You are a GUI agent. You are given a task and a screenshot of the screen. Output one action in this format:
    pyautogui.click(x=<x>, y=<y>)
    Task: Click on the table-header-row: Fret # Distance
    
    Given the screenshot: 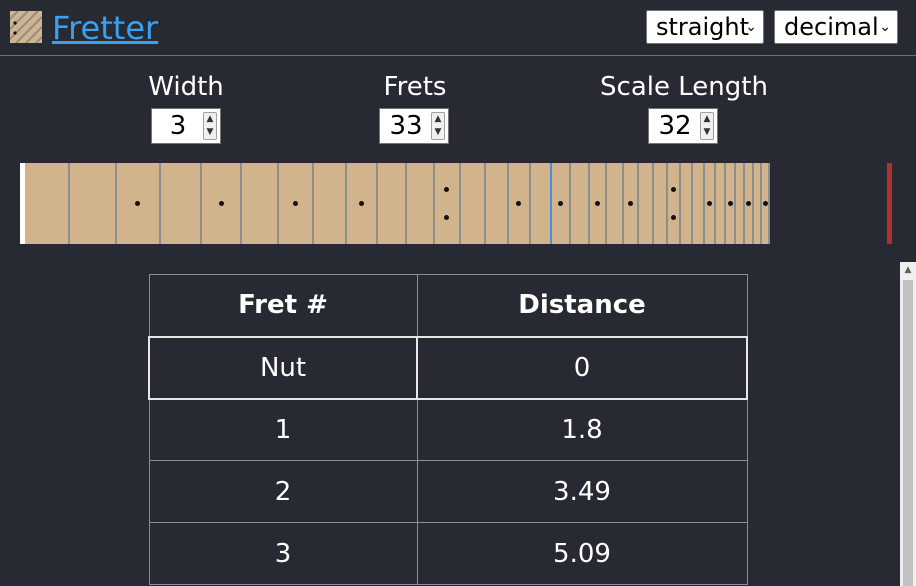 What is the action you would take?
    pyautogui.click(x=448, y=305)
    